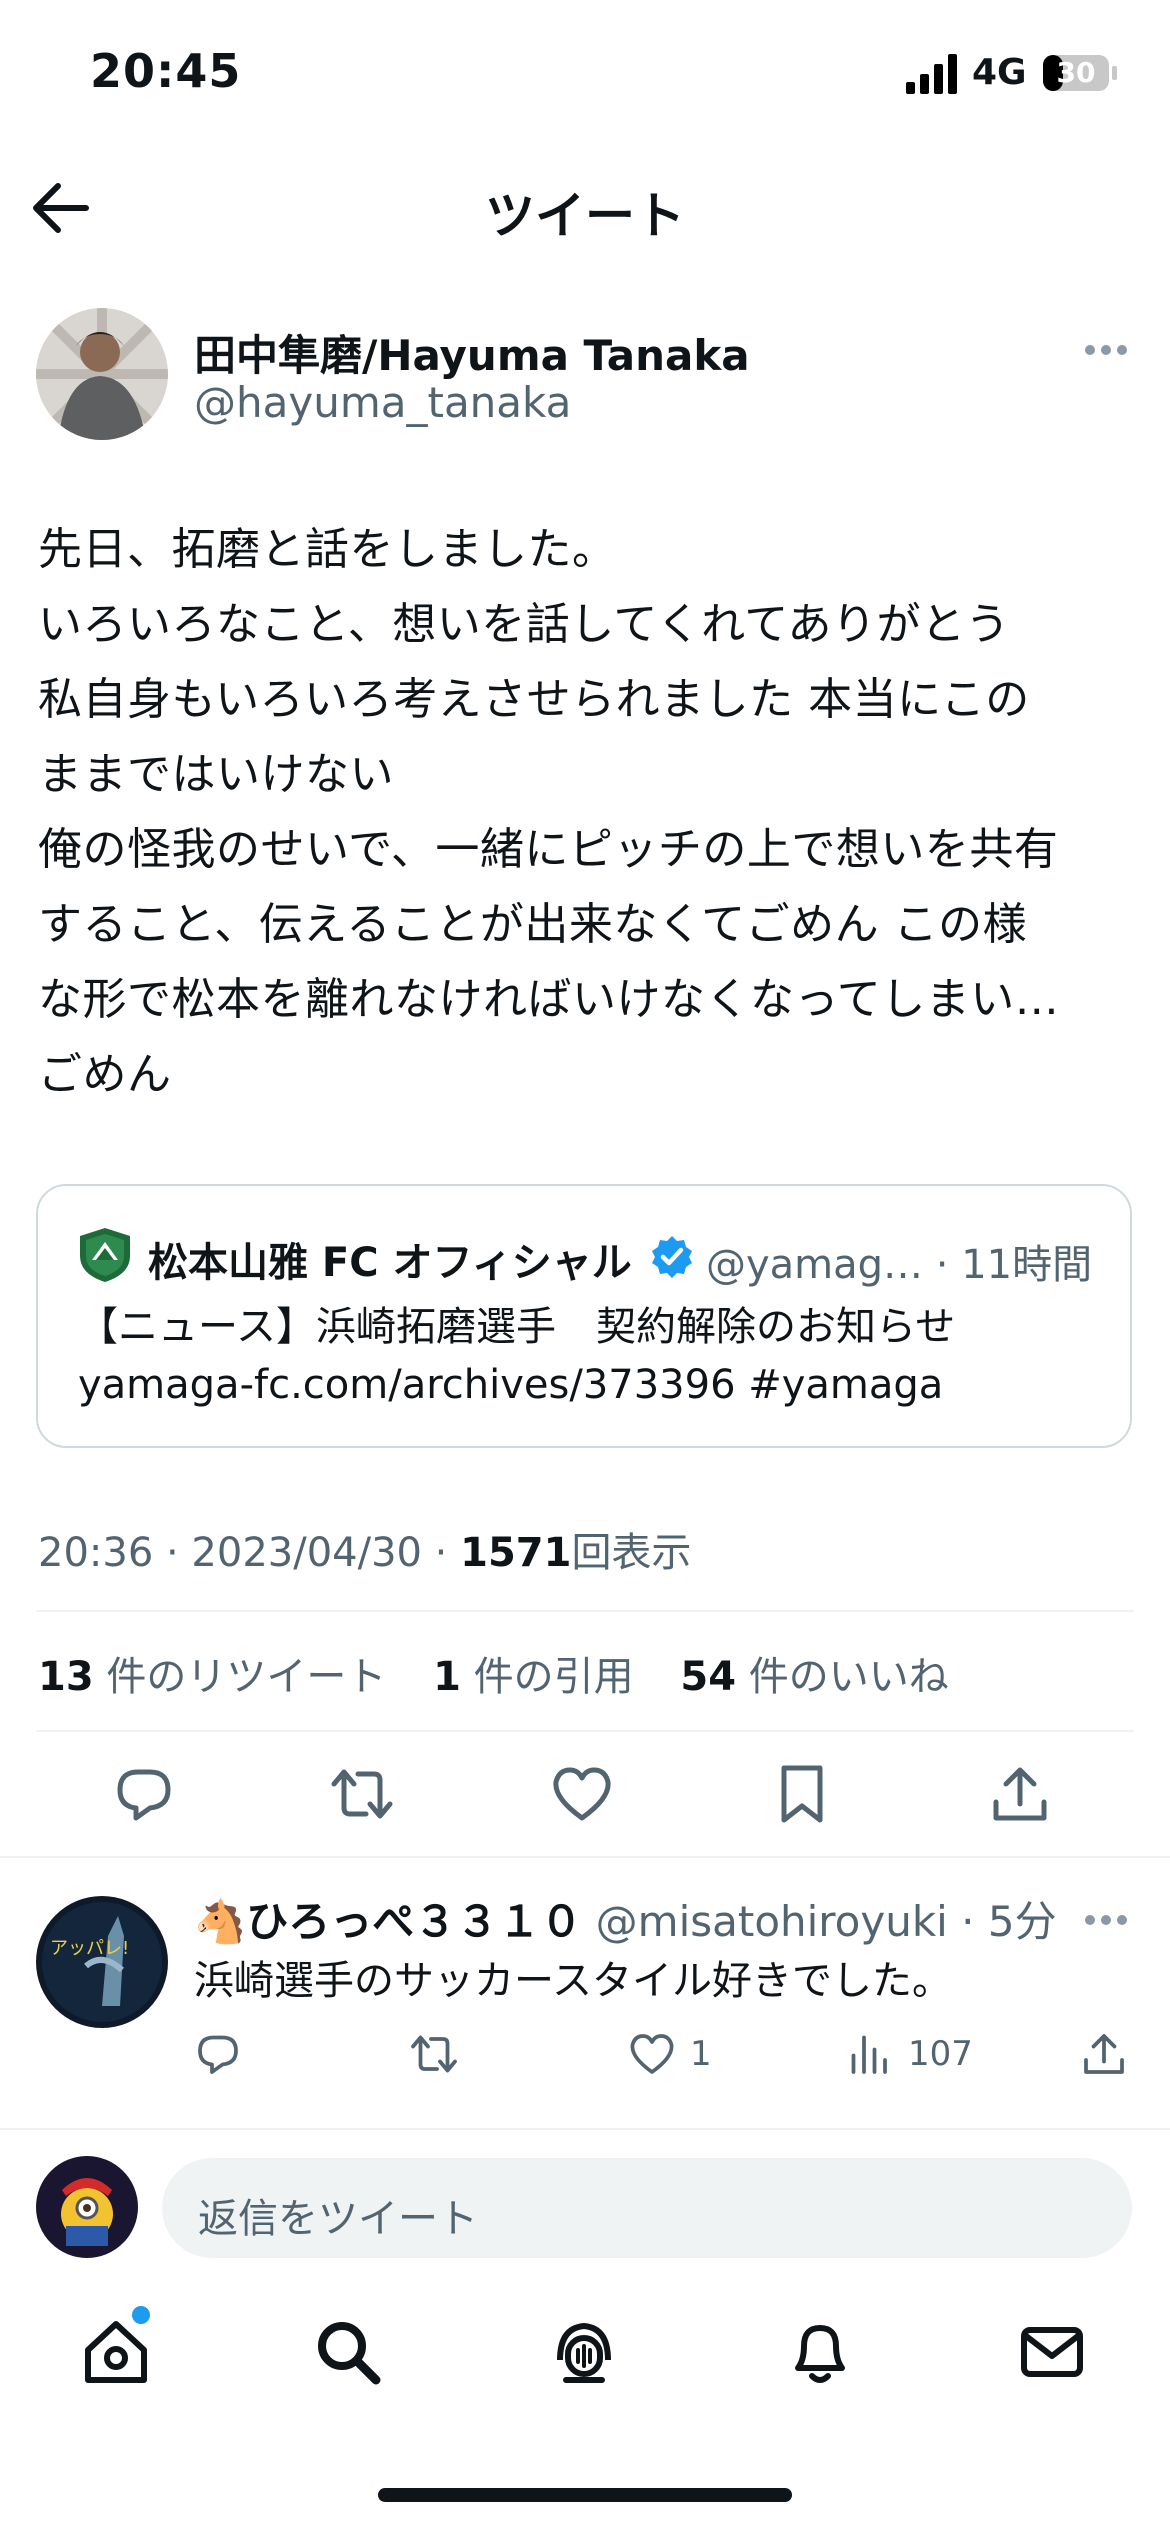 The width and height of the screenshot is (1170, 2532). What do you see at coordinates (102, 374) in the screenshot?
I see `author-avatar` at bounding box center [102, 374].